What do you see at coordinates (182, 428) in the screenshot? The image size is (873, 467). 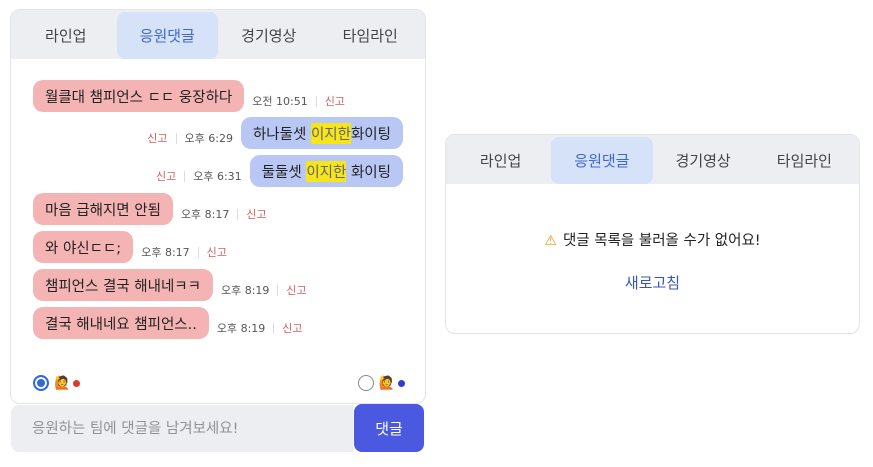 I see `comment-input` at bounding box center [182, 428].